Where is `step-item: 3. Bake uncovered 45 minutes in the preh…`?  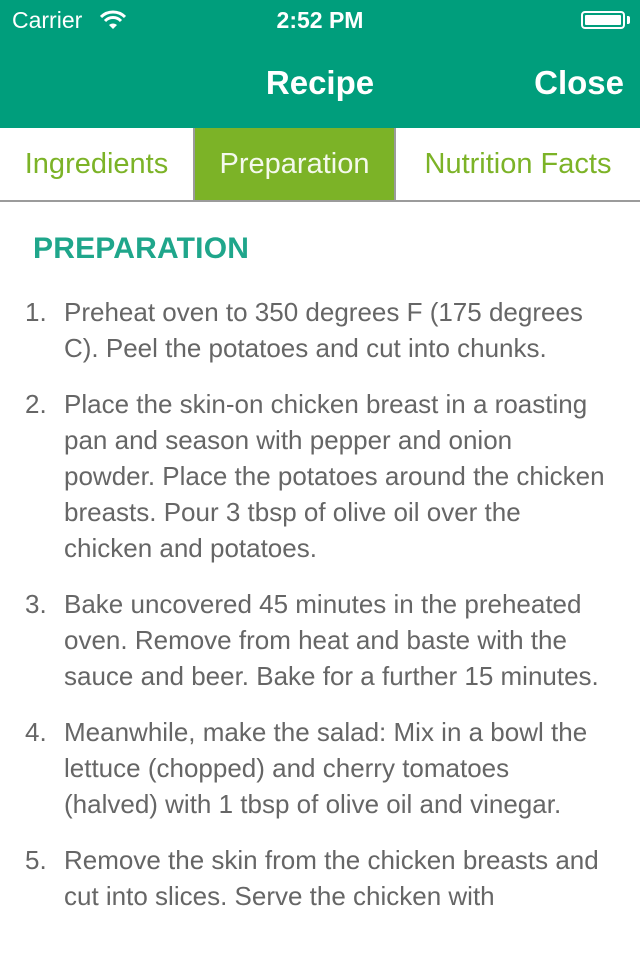
step-item: 3. Bake uncovered 45 minutes in the preh… is located at coordinates (320, 640).